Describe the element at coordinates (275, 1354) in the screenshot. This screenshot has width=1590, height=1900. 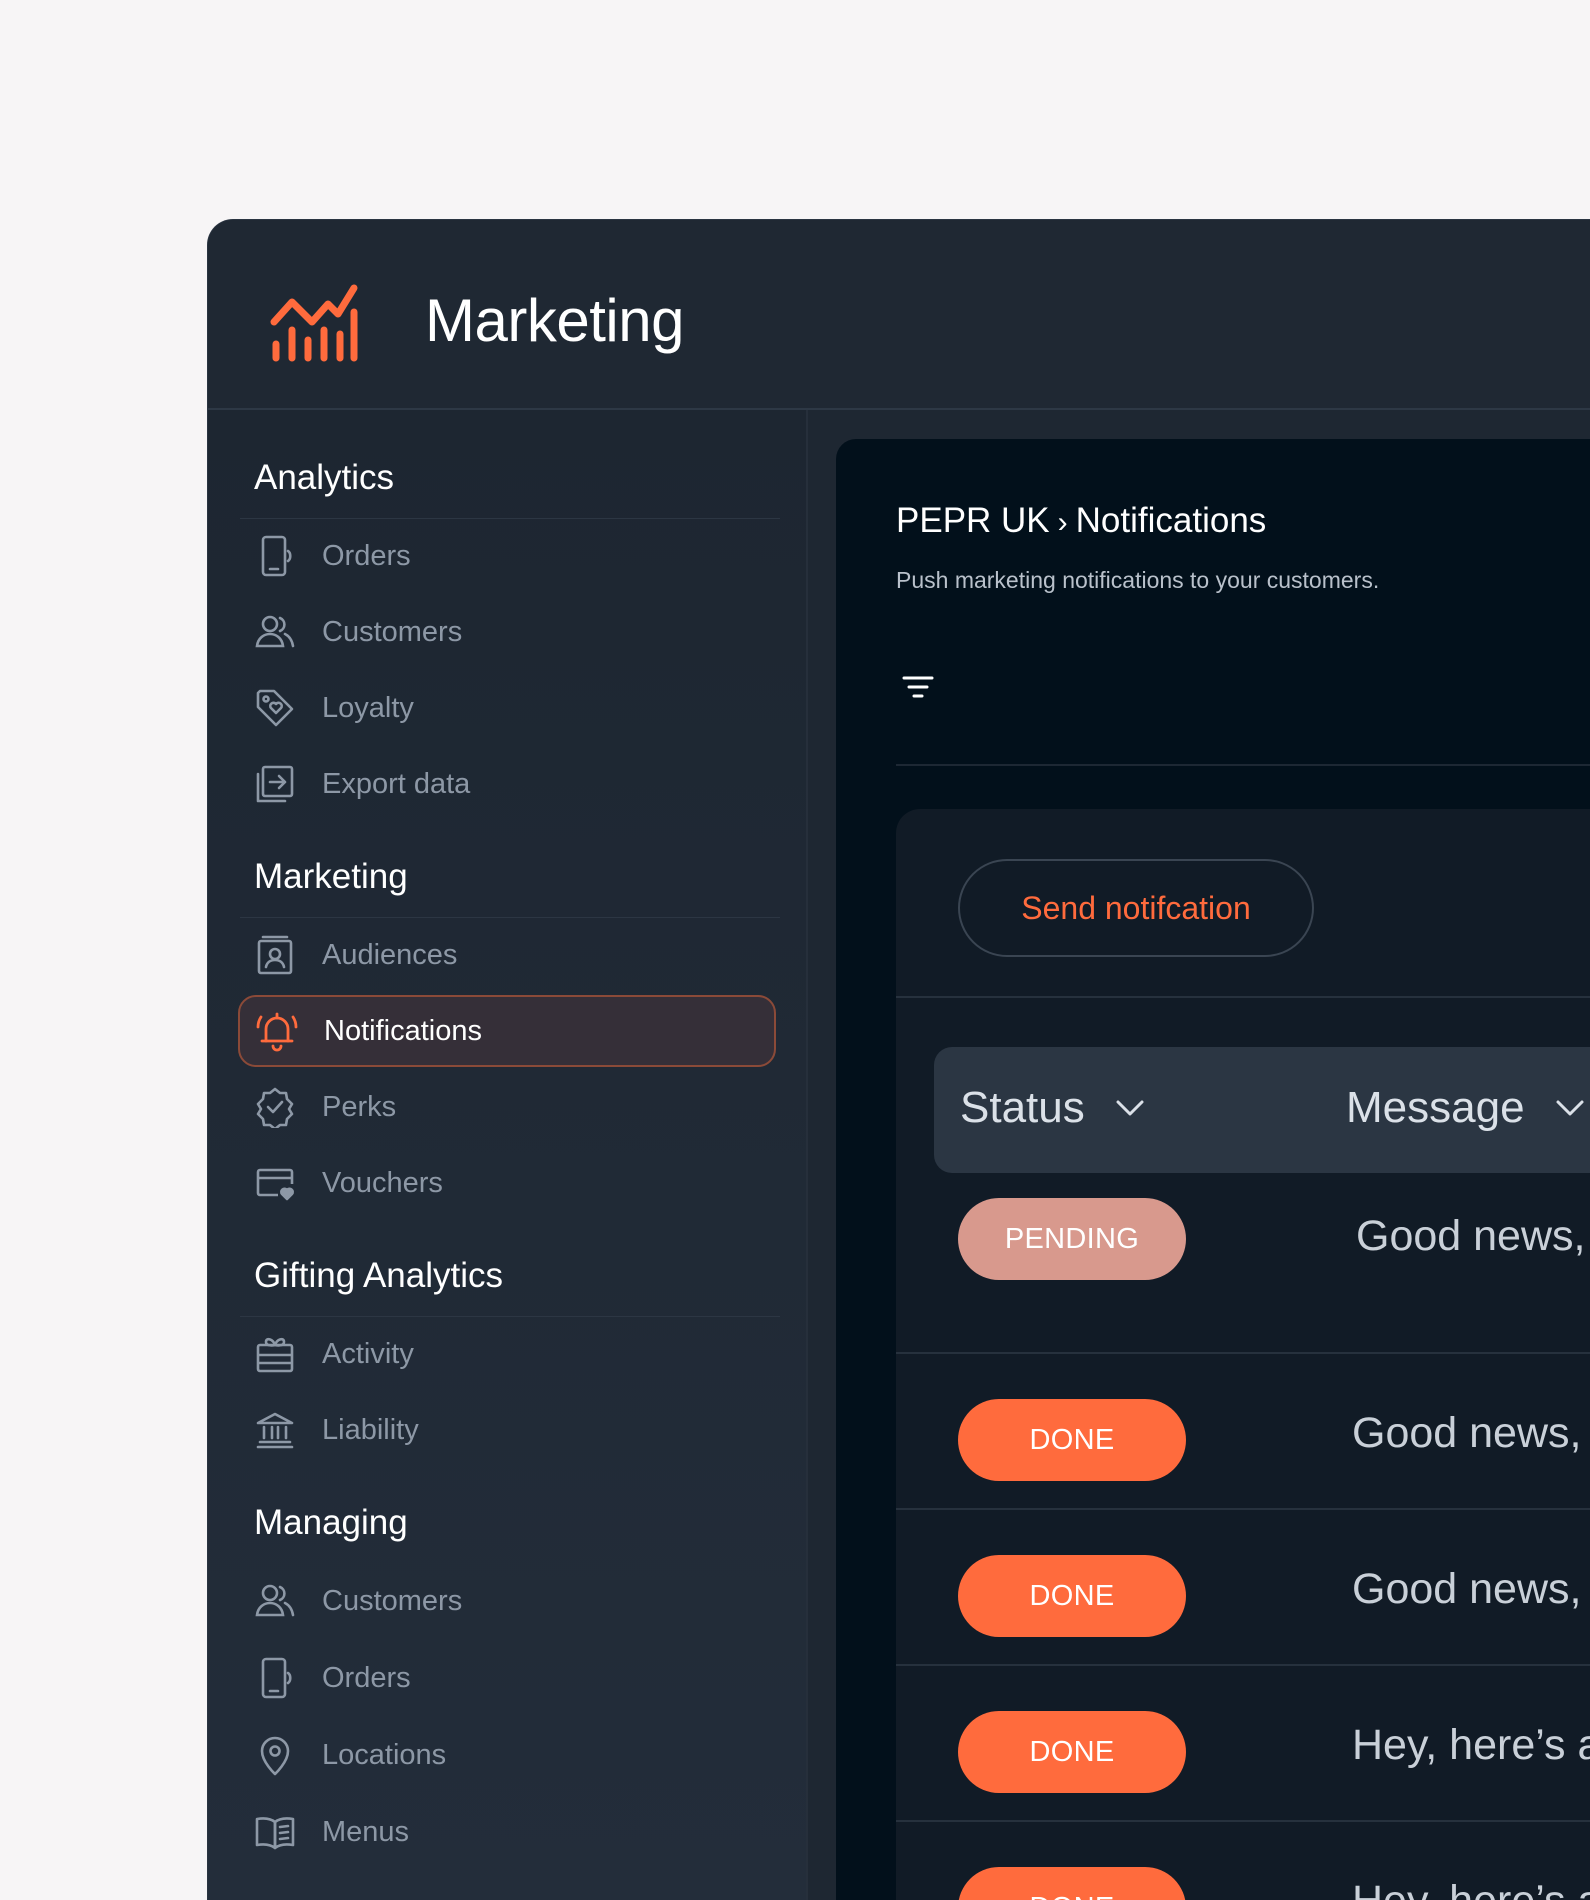
I see `gift-card-icon` at that location.